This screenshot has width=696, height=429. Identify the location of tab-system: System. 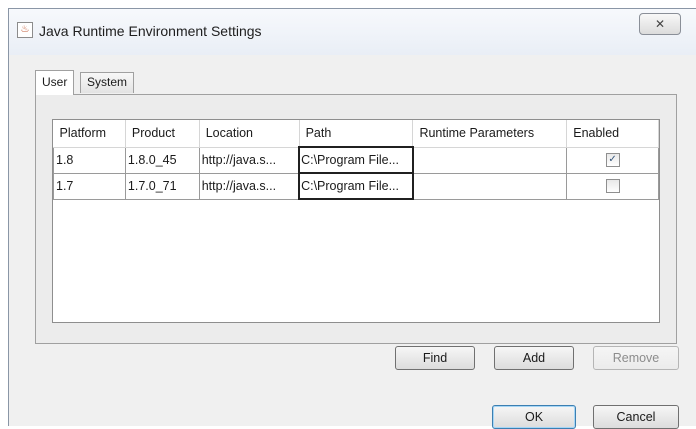
(107, 82).